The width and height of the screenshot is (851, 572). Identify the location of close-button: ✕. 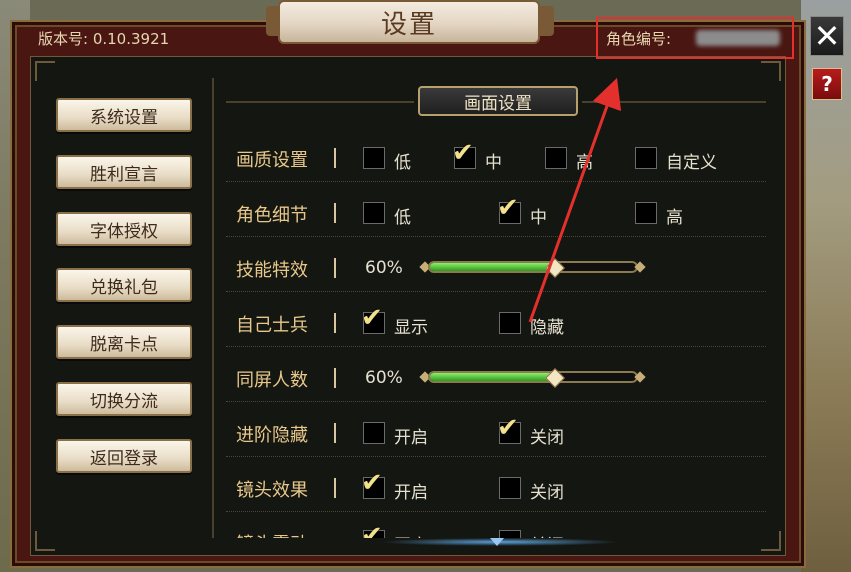
(827, 36).